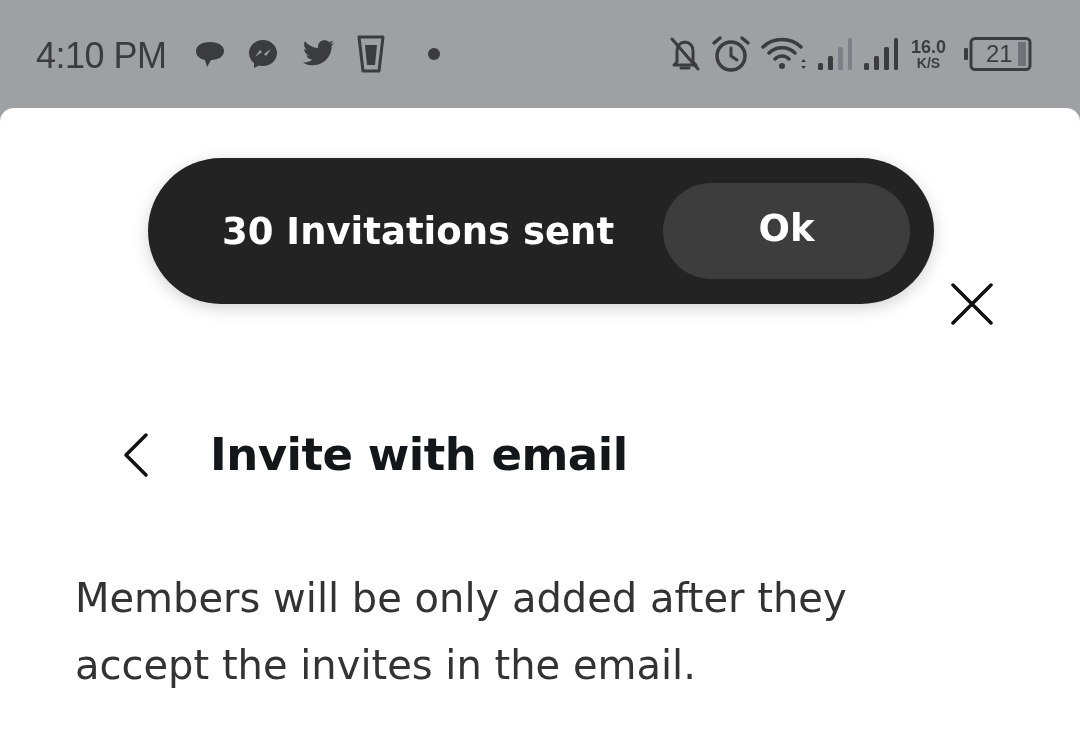 The height and width of the screenshot is (738, 1080). I want to click on network-speed-unit: K/S, so click(928, 63).